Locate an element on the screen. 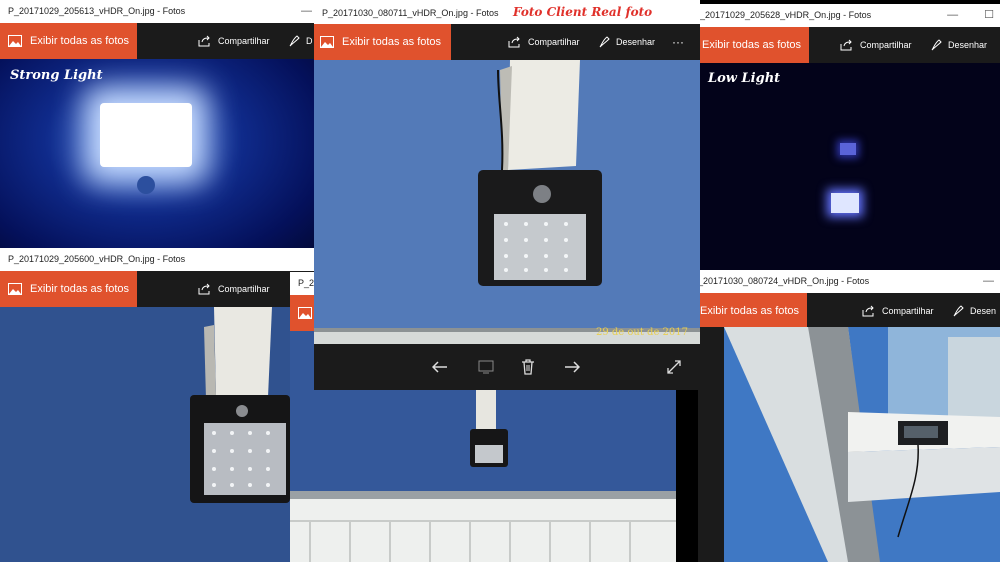 The image size is (1000, 562). slideshow-button is located at coordinates (486, 367).